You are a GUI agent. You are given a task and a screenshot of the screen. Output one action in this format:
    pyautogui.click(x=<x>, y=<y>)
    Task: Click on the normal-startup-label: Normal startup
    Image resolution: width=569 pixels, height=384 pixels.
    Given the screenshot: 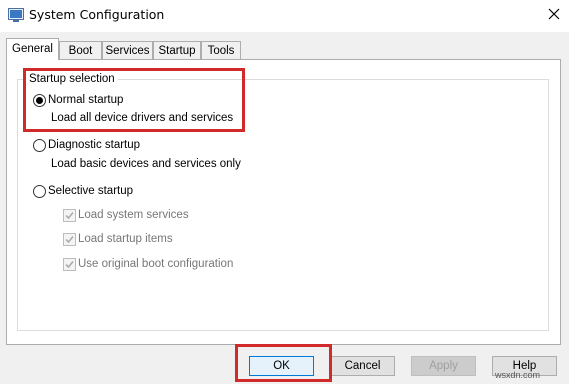 What is the action you would take?
    pyautogui.click(x=85, y=100)
    